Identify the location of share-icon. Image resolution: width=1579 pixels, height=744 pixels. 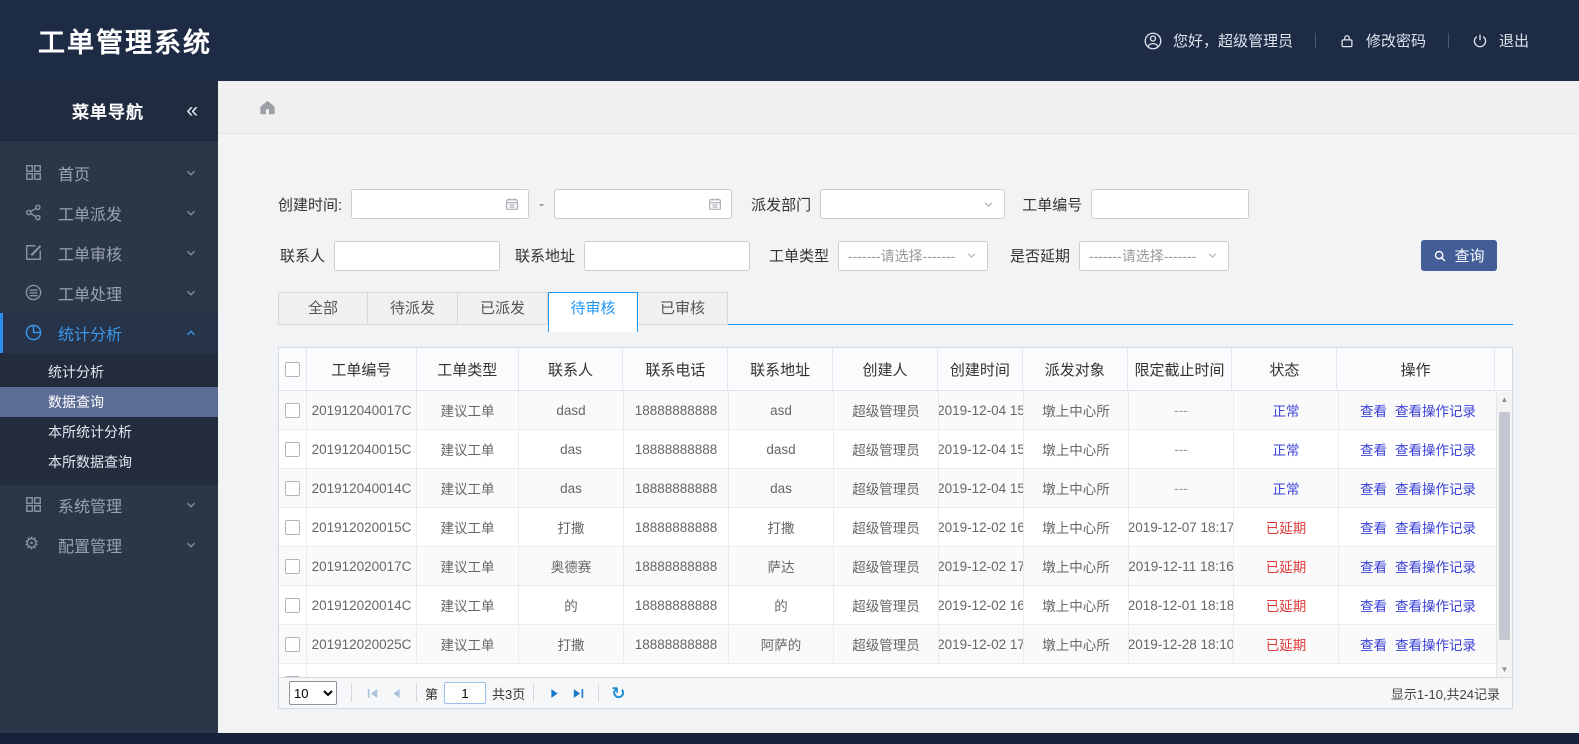
(34, 213).